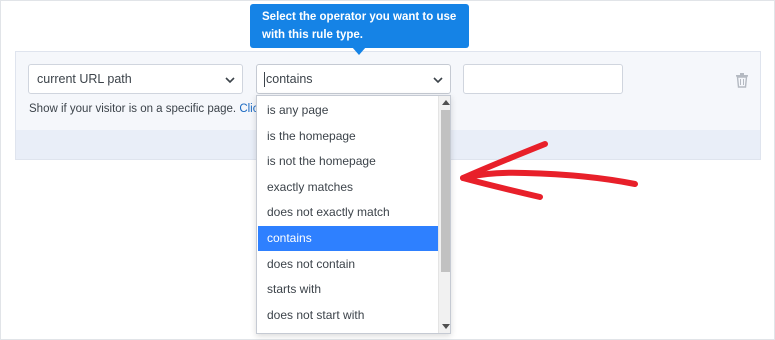  I want to click on rule-operator-value: contains, so click(289, 79).